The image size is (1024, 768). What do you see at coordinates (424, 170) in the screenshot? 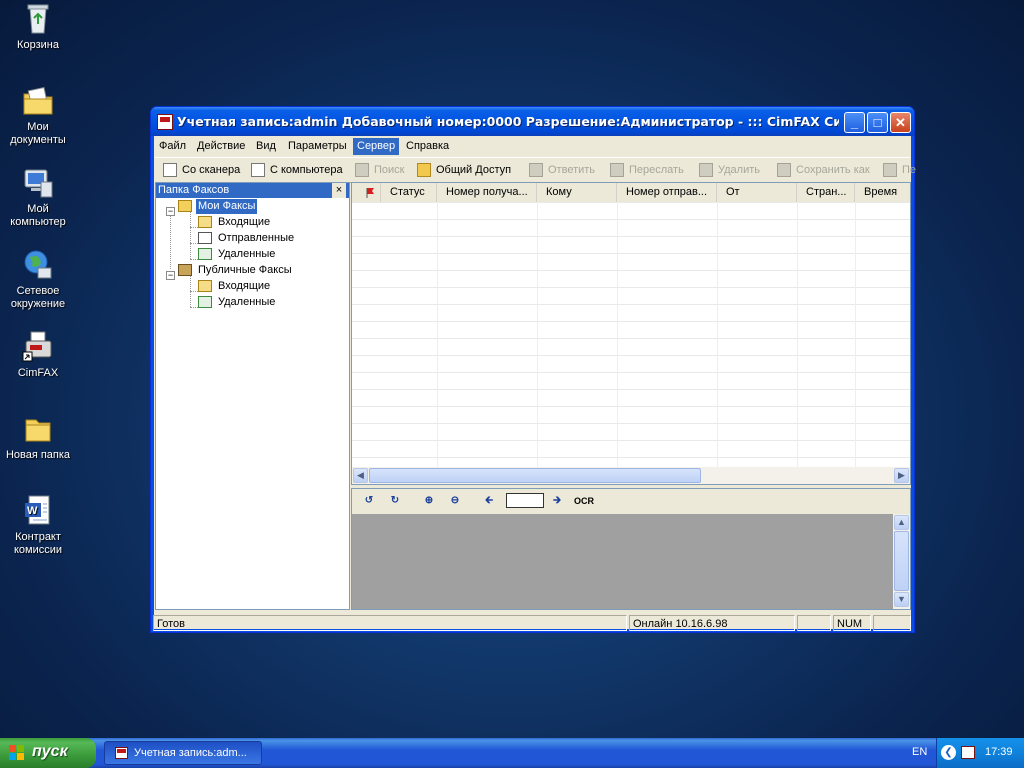
I see `shared-folder-icon` at bounding box center [424, 170].